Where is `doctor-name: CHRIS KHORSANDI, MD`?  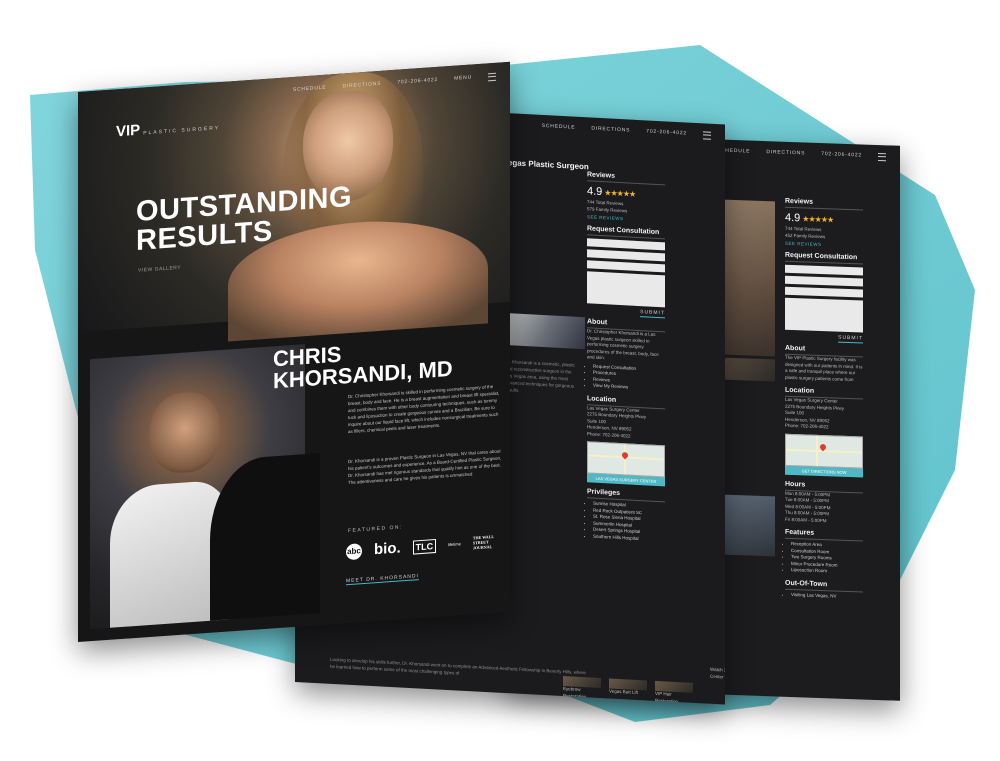 doctor-name: CHRIS KHORSANDI, MD is located at coordinates (363, 367).